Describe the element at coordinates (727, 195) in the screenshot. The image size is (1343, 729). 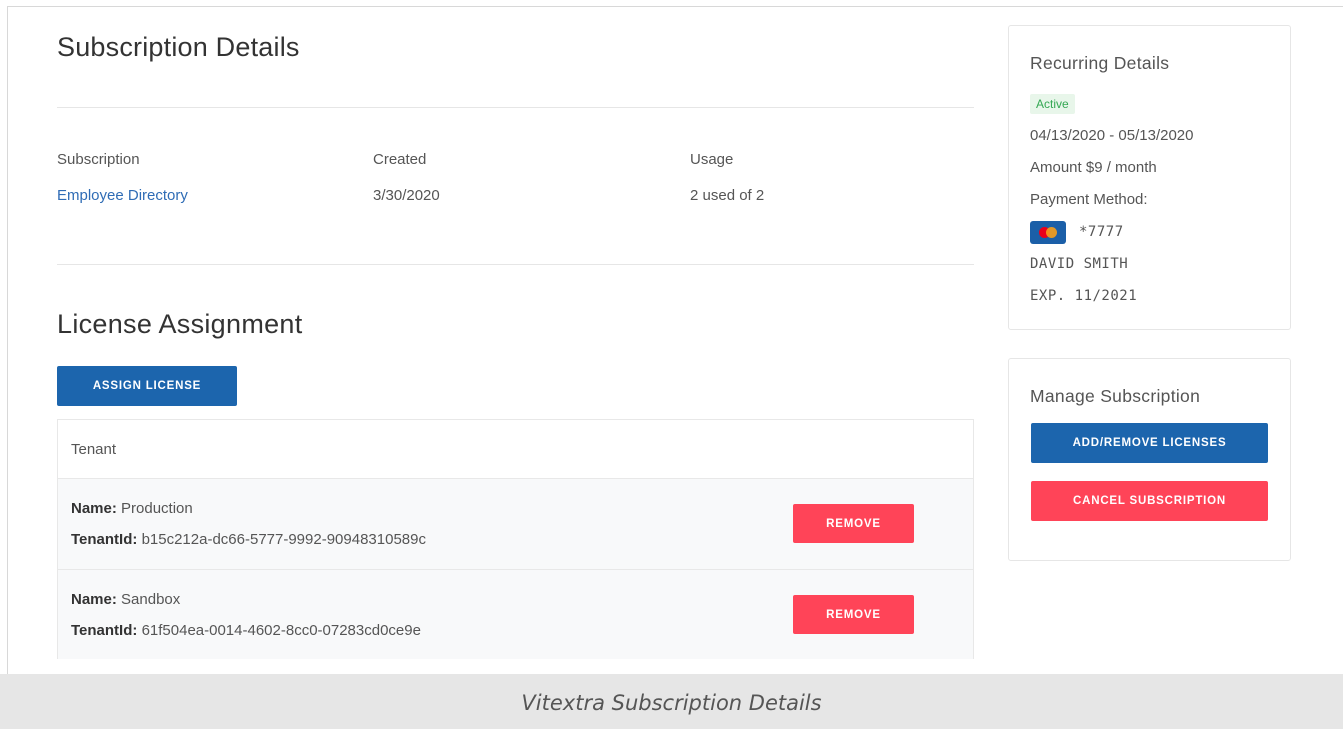
I see `usage-value: 2 used of 2` at that location.